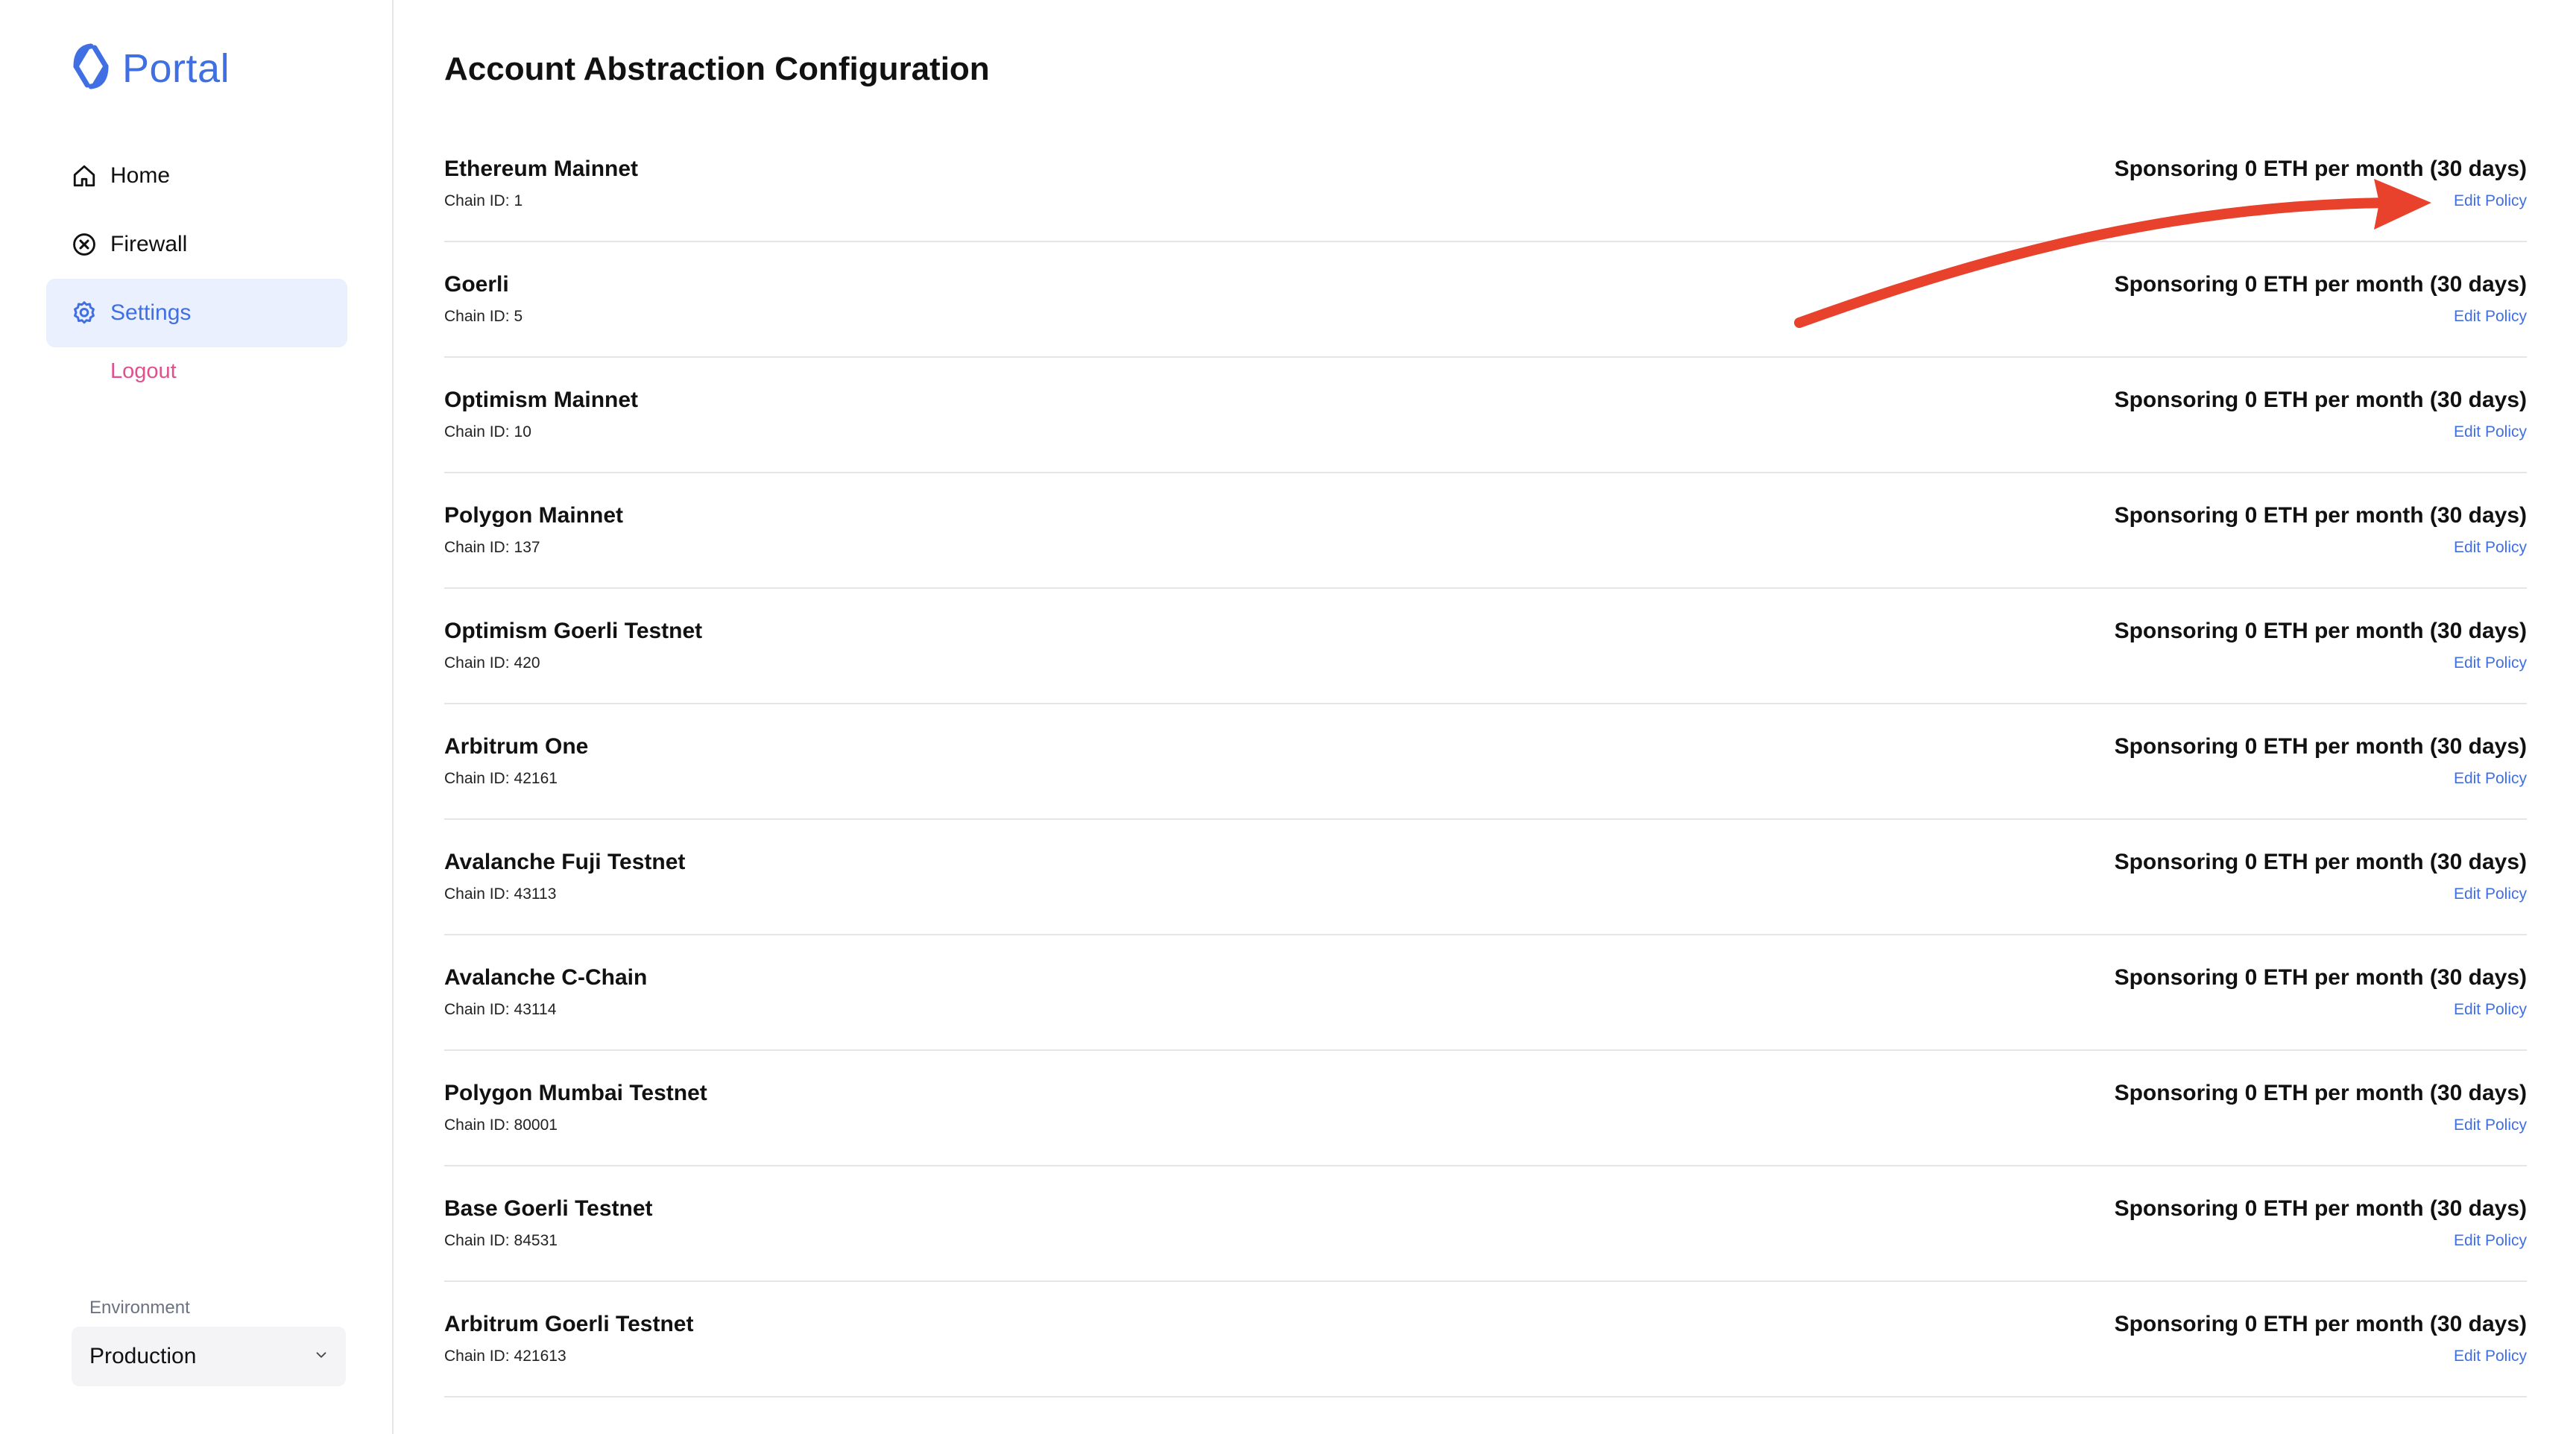 The width and height of the screenshot is (2576, 1434). What do you see at coordinates (565, 862) in the screenshot?
I see `chain-name: Avalanche Fuji Testnet` at bounding box center [565, 862].